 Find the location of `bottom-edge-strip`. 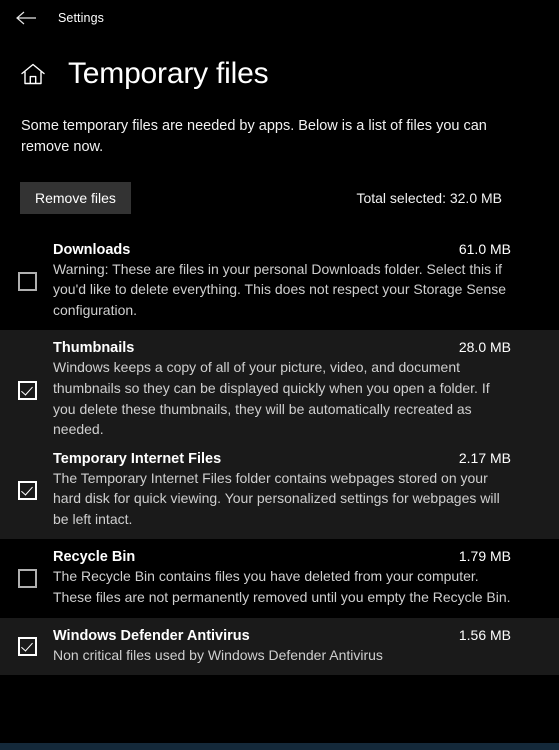

bottom-edge-strip is located at coordinates (279, 746).